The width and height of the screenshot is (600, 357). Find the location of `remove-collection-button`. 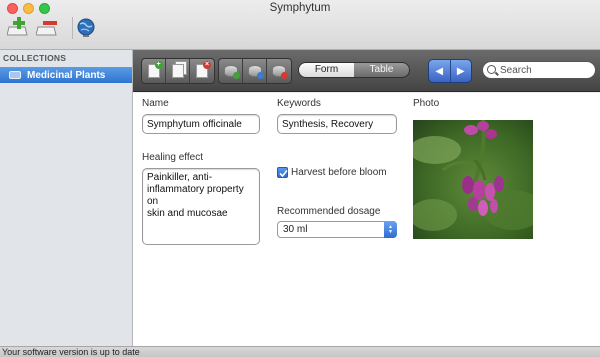

remove-collection-button is located at coordinates (47, 28).